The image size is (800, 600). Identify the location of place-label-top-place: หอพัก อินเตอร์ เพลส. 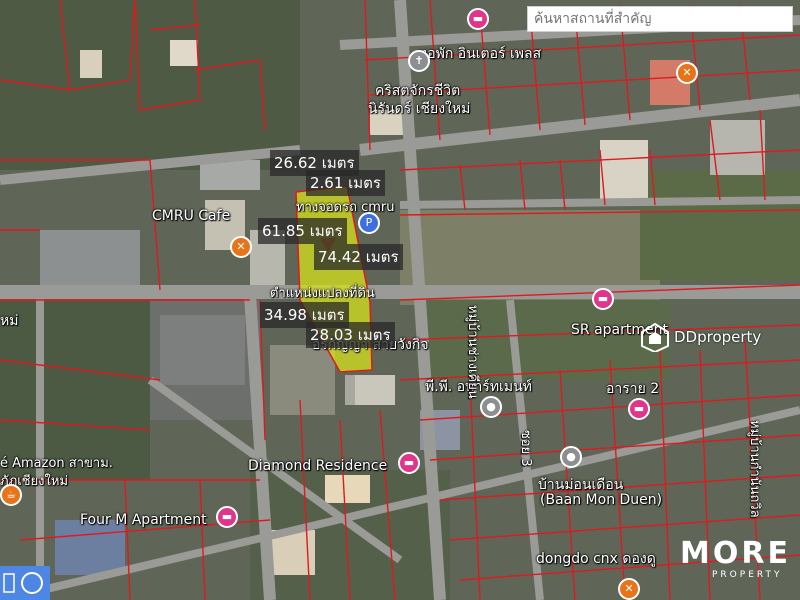
(479, 54).